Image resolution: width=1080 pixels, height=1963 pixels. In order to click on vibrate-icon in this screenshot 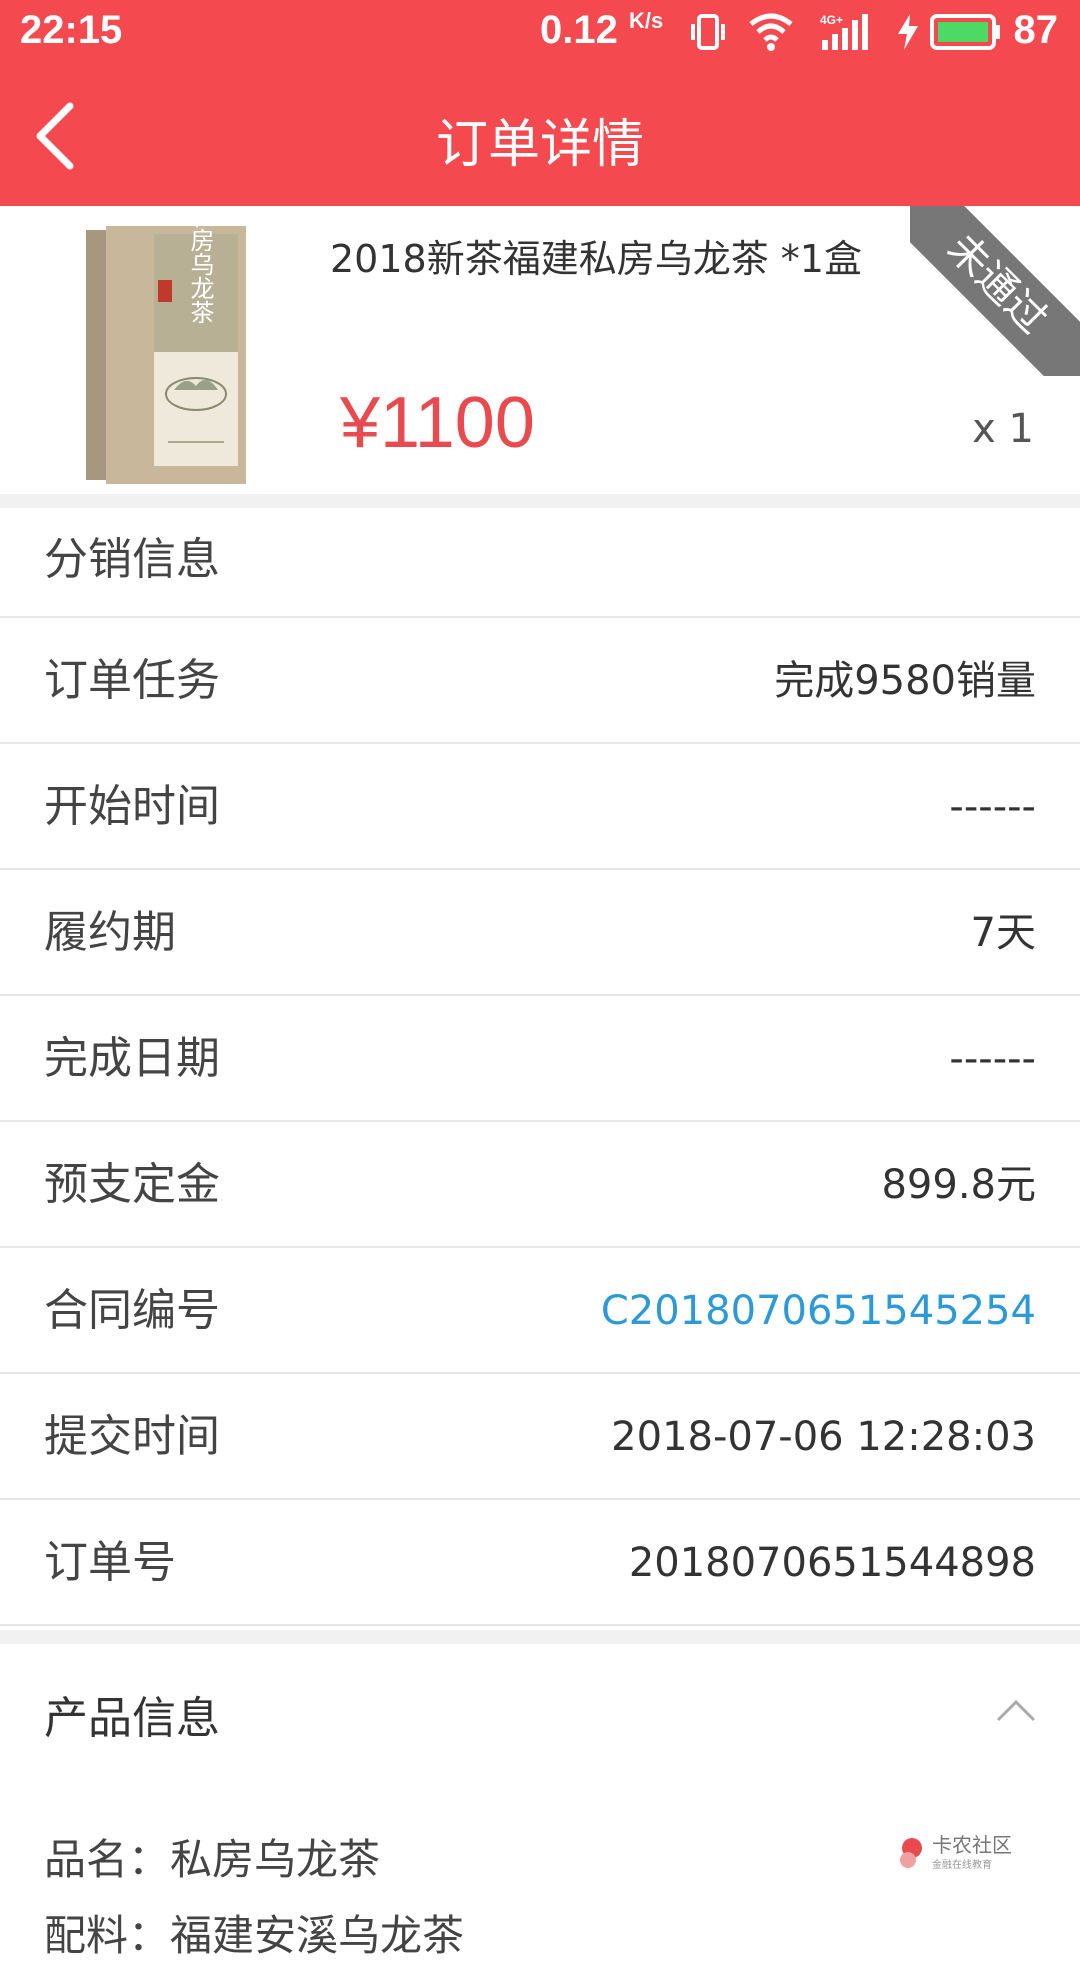, I will do `click(708, 32)`.